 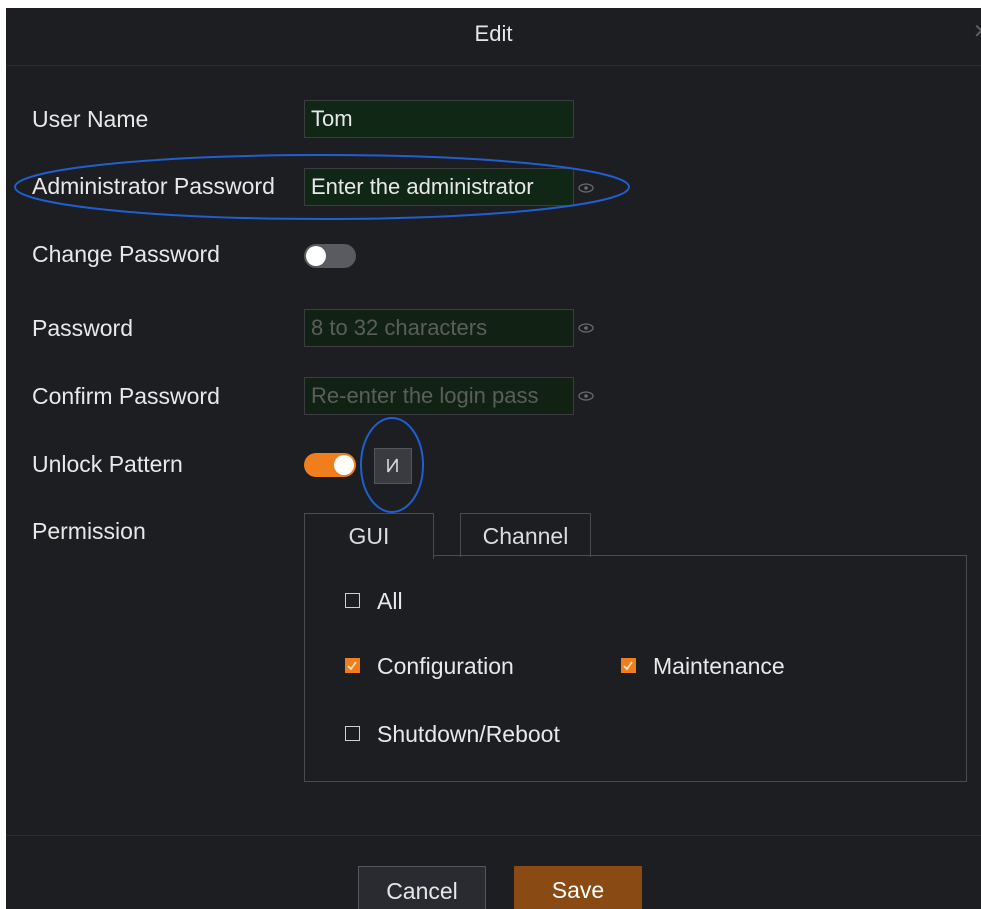 What do you see at coordinates (352, 733) in the screenshot?
I see `checkbox-shutdown-reboot` at bounding box center [352, 733].